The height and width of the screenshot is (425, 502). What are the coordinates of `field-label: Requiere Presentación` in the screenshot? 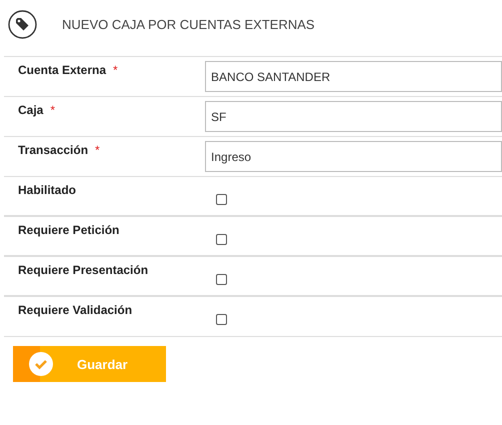 It's located at (83, 270).